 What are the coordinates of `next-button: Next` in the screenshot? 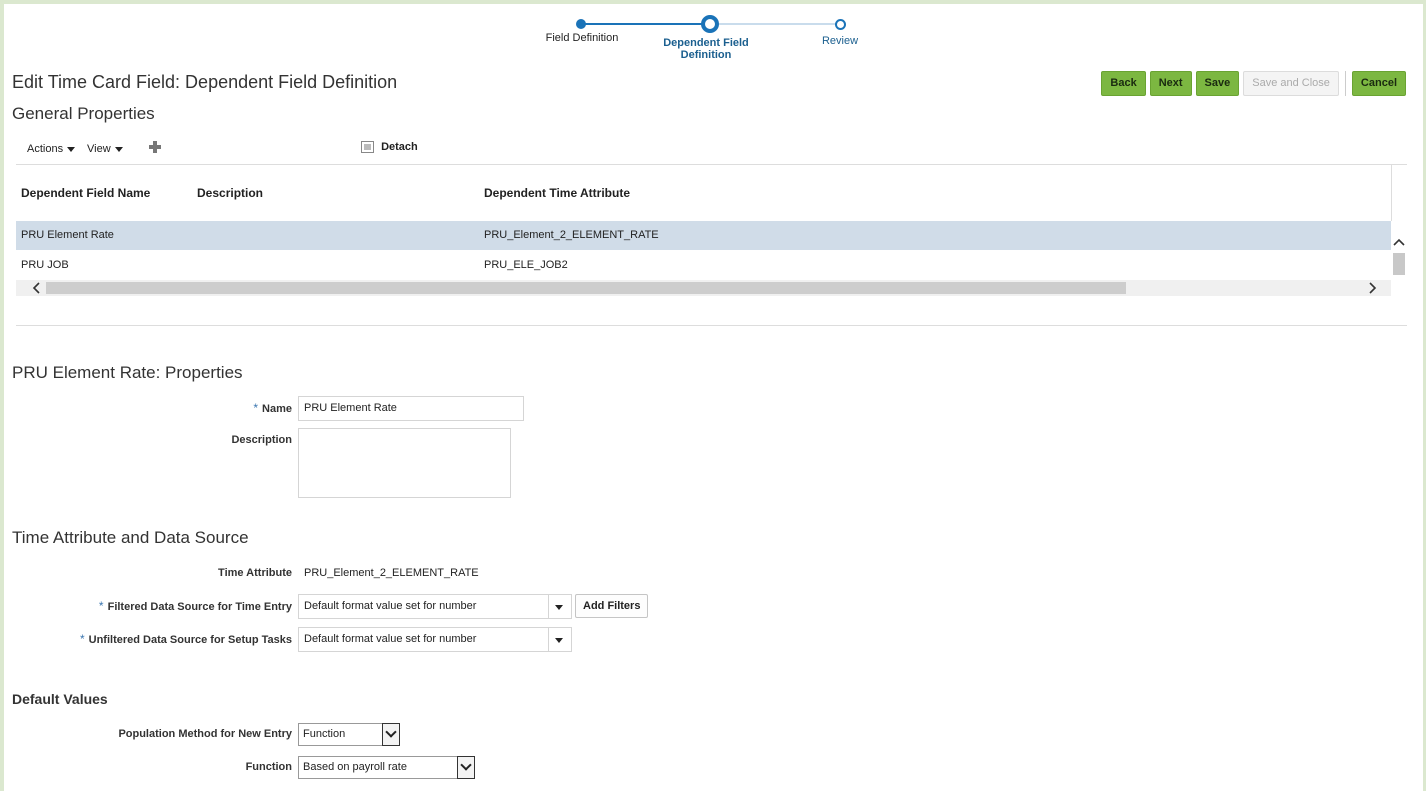 It's located at (1170, 83).